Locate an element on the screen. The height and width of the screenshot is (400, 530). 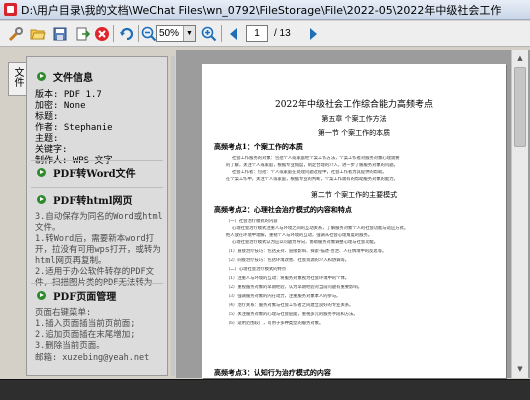
doc-paragraph-line: 社会工作者：包括：个人或家庭在处理问题过程中，社会工作者为其提供的帮助。 is located at coordinates (309, 172).